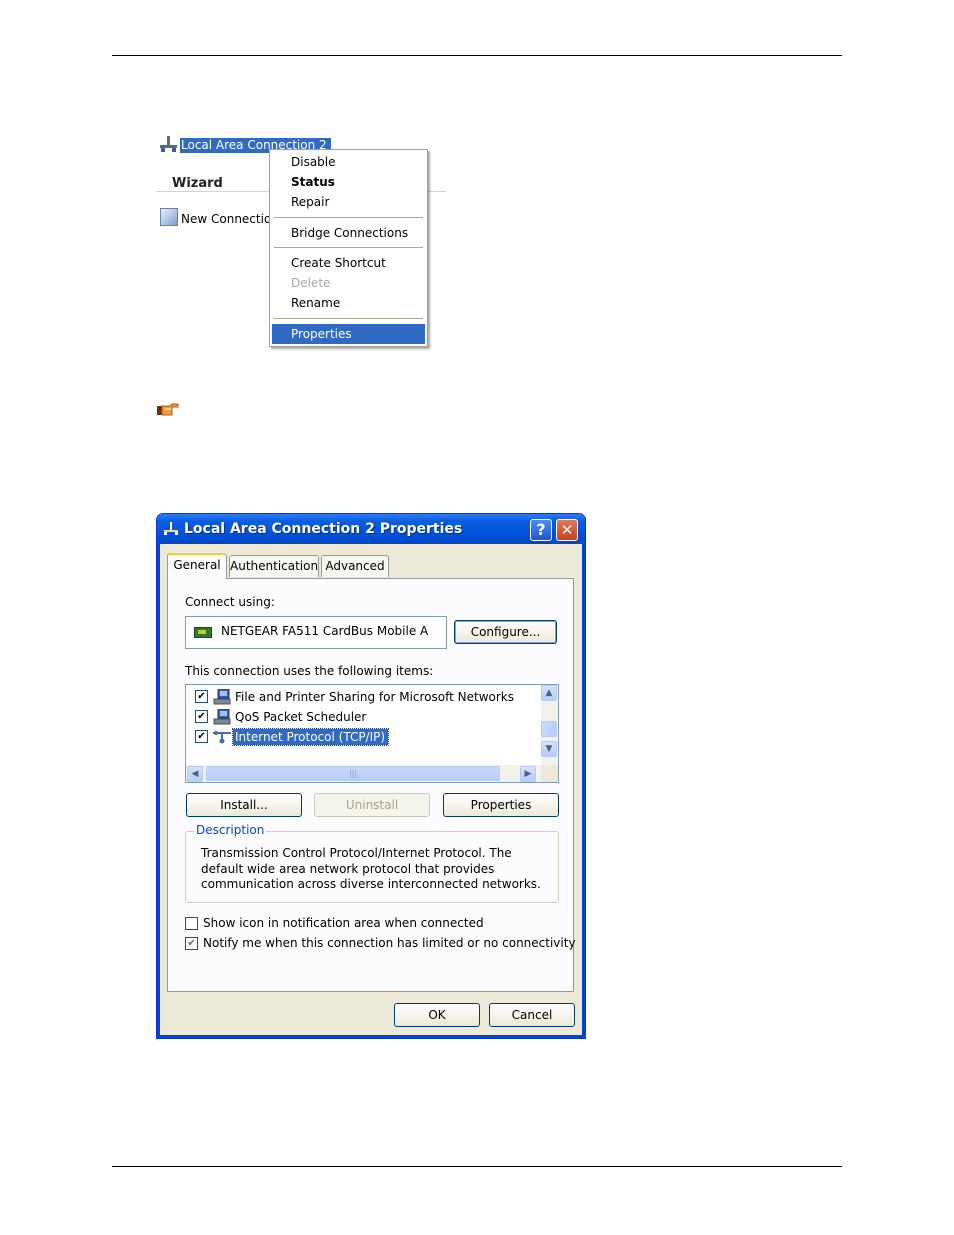 The width and height of the screenshot is (954, 1235). Describe the element at coordinates (348, 334) in the screenshot. I see `menu-item-properties: Properties` at that location.